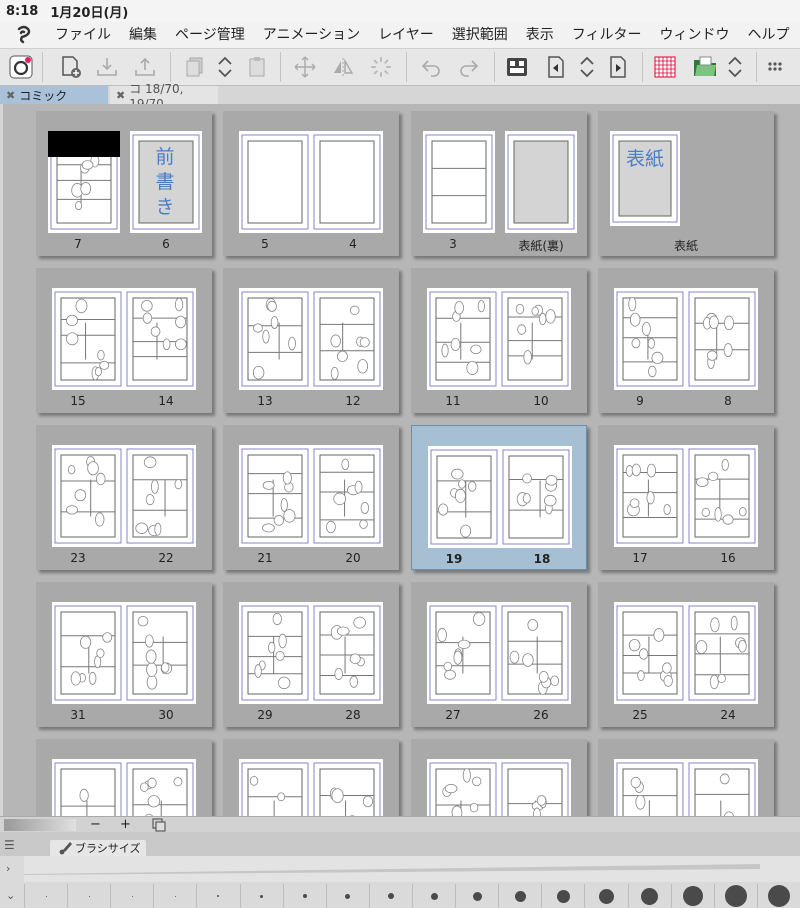 This screenshot has height=908, width=800. I want to click on menu-edit: 編集, so click(143, 35).